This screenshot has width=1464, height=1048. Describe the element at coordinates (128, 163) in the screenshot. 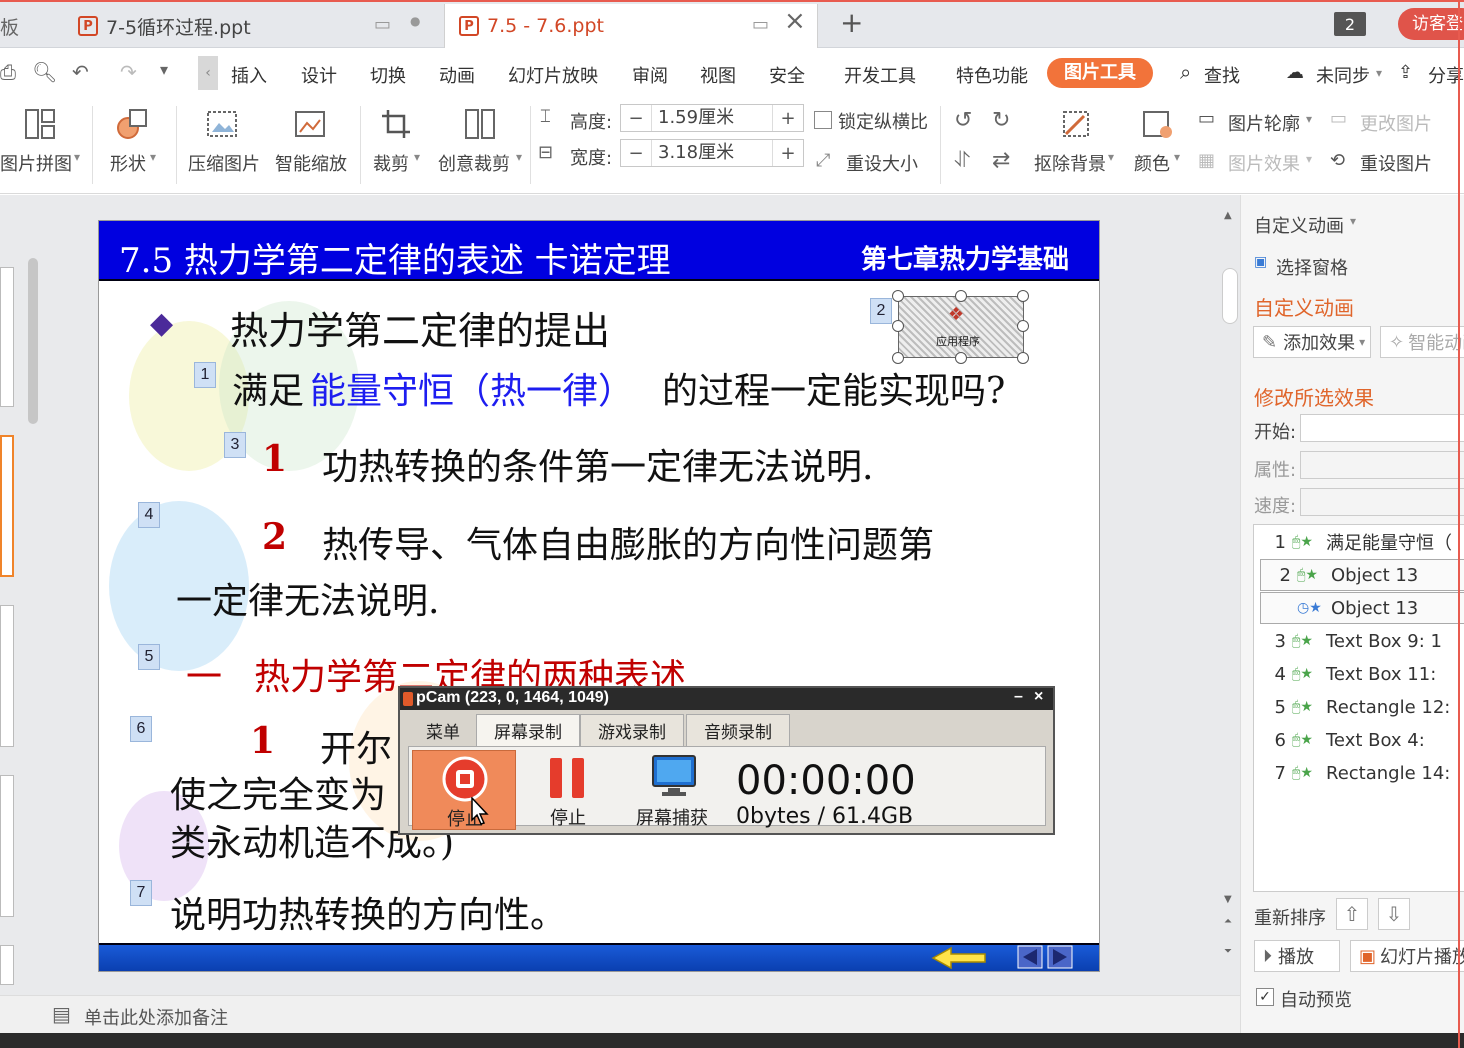

I see `shape-button: 形状` at that location.